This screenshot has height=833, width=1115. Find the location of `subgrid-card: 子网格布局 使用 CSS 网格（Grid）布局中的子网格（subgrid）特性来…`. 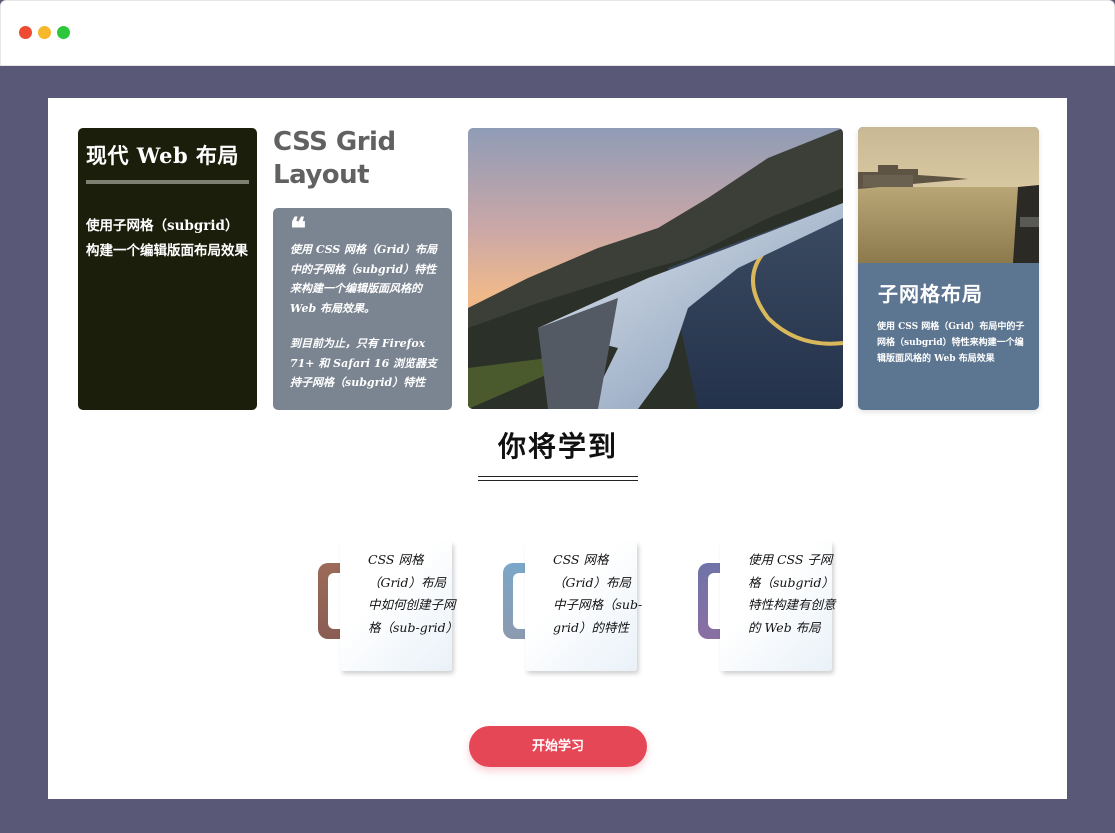

subgrid-card: 子网格布局 使用 CSS 网格（Grid）布局中的子网格（subgrid）特性来… is located at coordinates (948, 268).